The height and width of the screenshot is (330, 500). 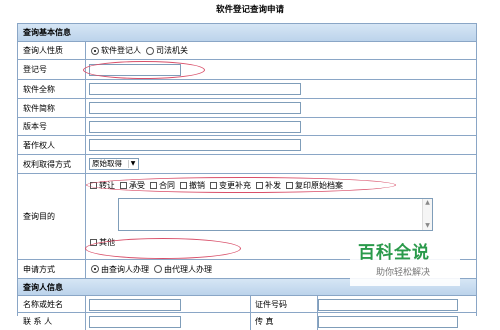 What do you see at coordinates (247, 51) in the screenshot?
I see `row-querier-type: 查询人性质 软件登记人 司法机关` at bounding box center [247, 51].